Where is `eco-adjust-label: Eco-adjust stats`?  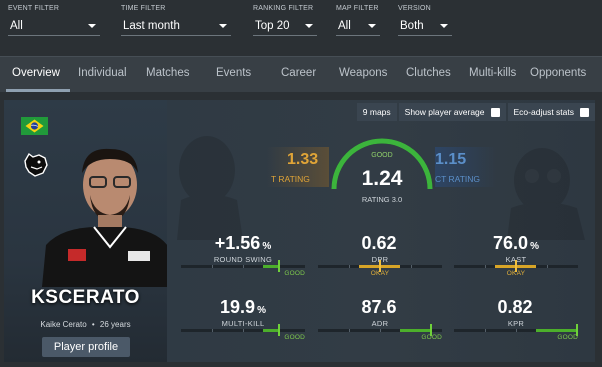 eco-adjust-label: Eco-adjust stats is located at coordinates (543, 112).